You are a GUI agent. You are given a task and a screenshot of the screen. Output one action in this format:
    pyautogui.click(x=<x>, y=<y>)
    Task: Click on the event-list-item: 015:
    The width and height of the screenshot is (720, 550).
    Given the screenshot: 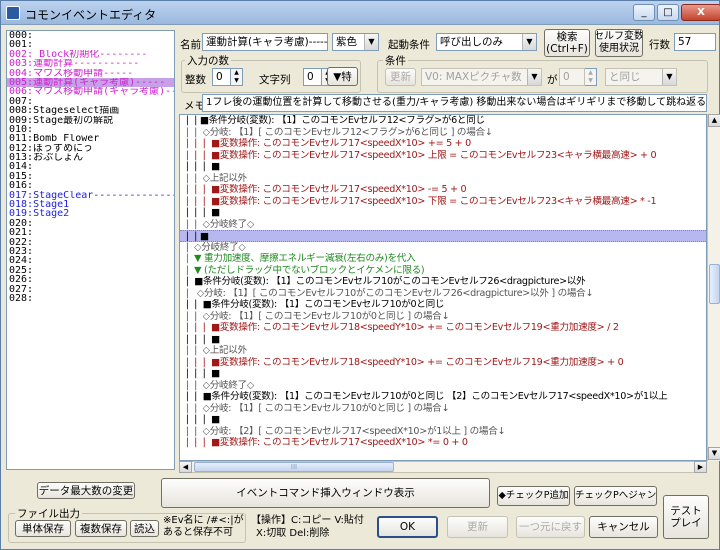 What is the action you would take?
    pyautogui.click(x=90, y=176)
    